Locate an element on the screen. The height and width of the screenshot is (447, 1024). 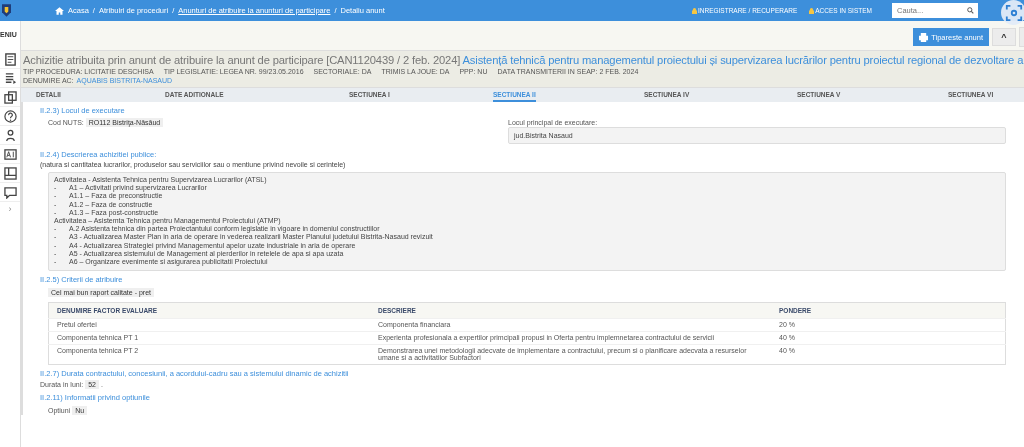
document-icon is located at coordinates (10, 59).